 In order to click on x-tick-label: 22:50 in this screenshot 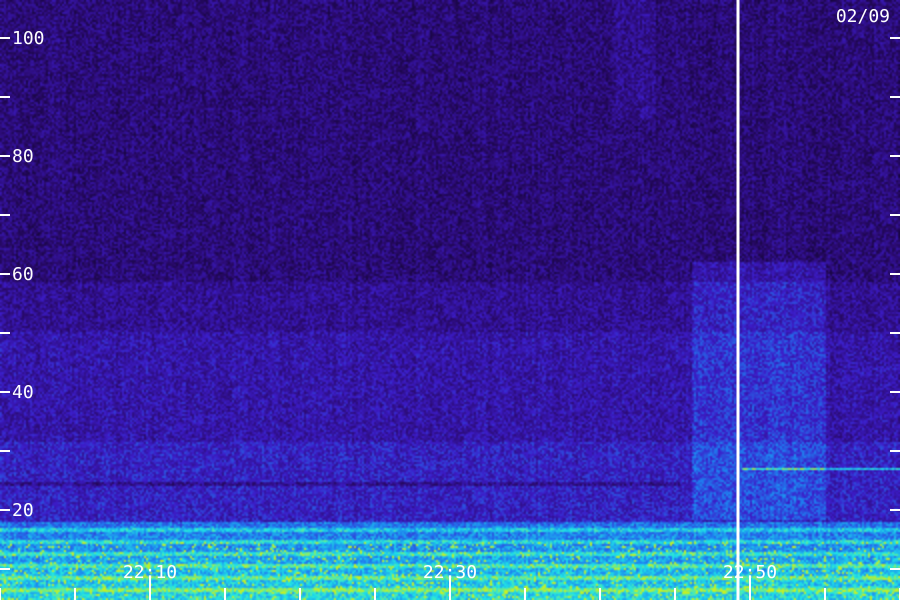, I will do `click(750, 572)`.